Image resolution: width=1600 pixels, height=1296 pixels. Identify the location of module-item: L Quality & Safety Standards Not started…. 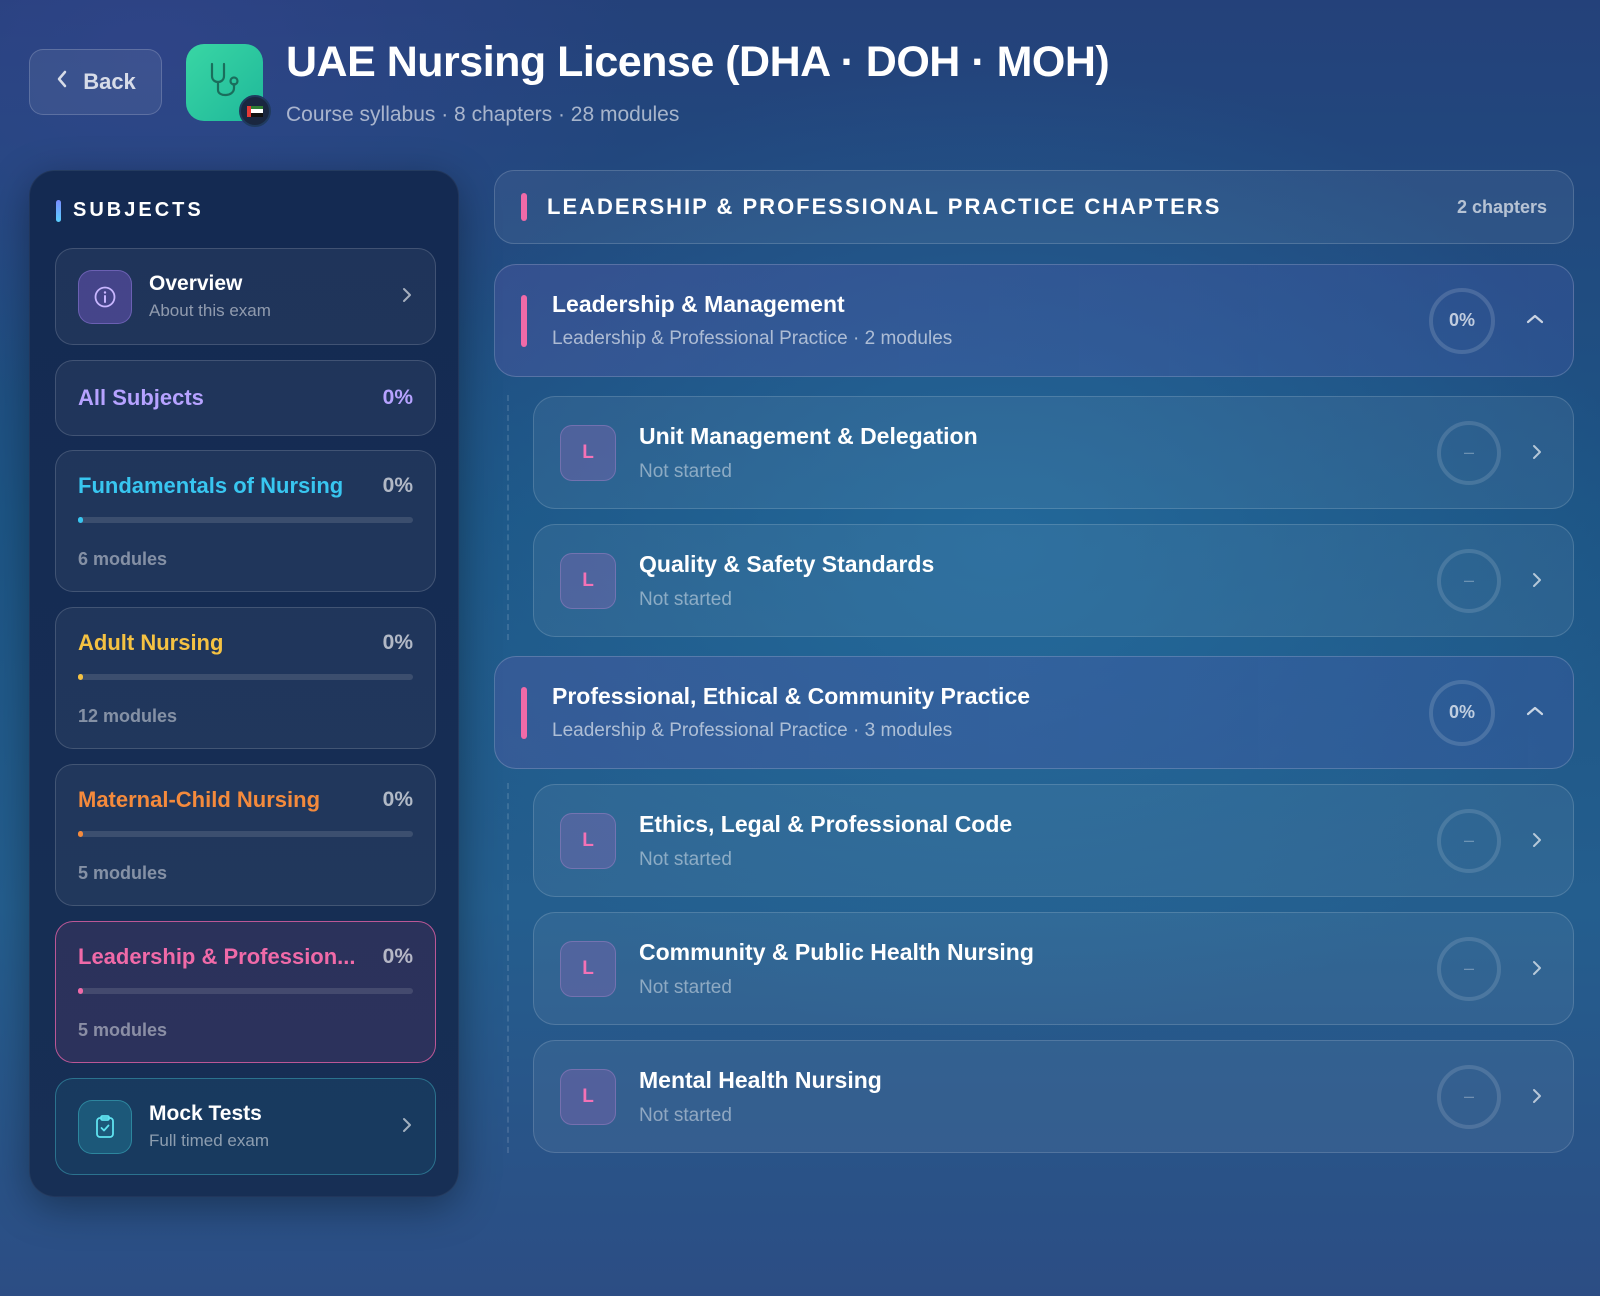
(1053, 580).